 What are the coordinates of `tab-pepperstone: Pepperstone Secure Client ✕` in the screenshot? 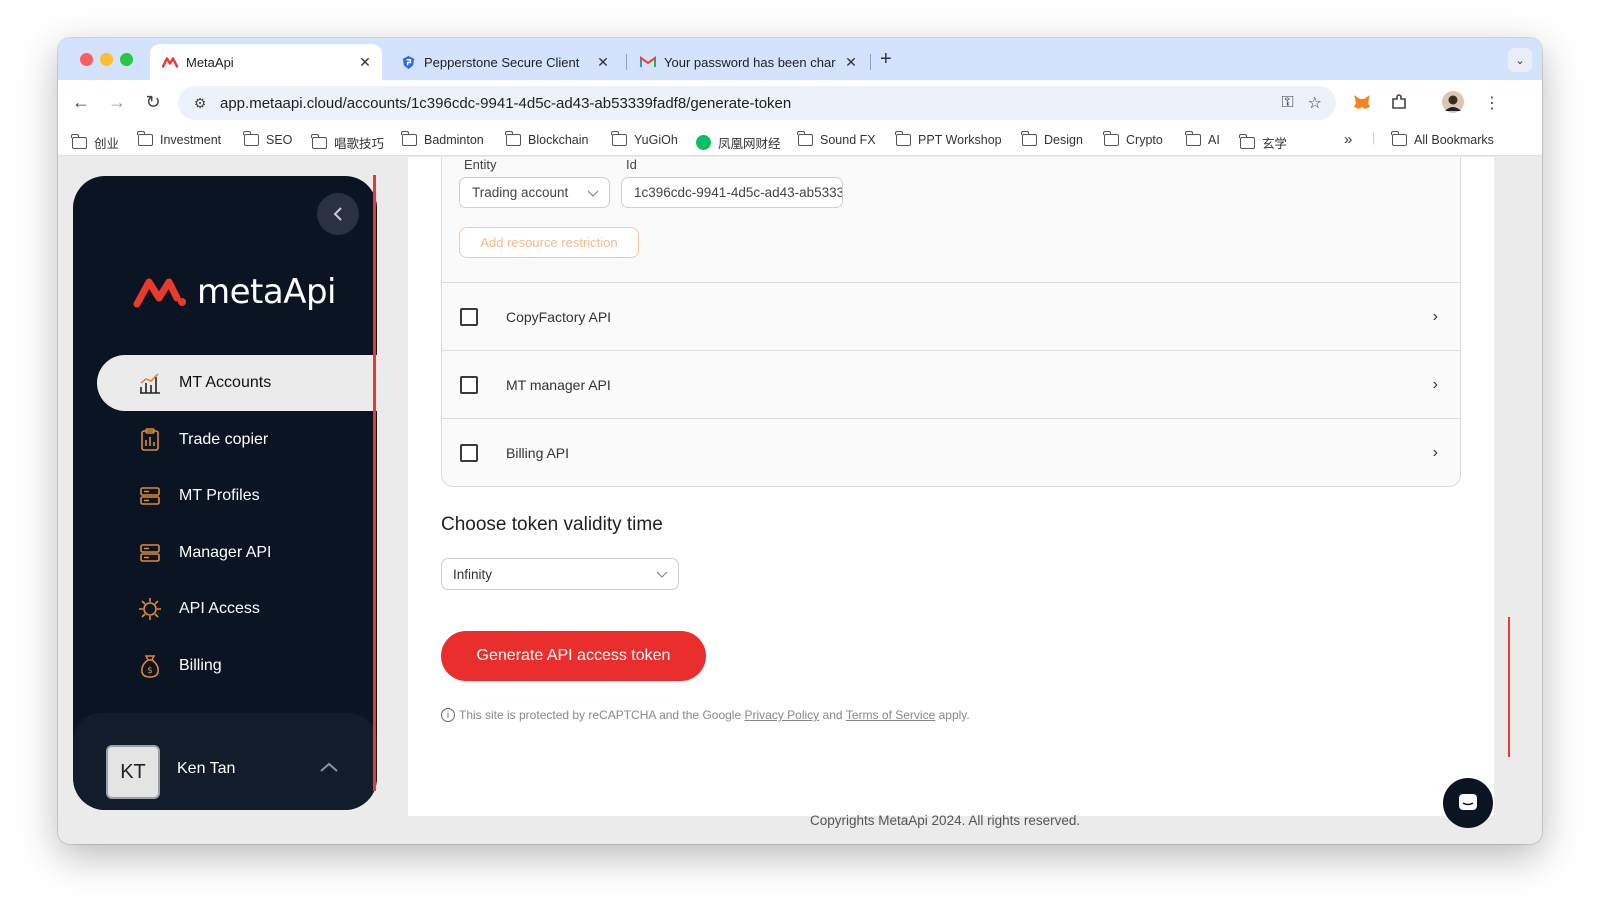 It's located at (504, 62).